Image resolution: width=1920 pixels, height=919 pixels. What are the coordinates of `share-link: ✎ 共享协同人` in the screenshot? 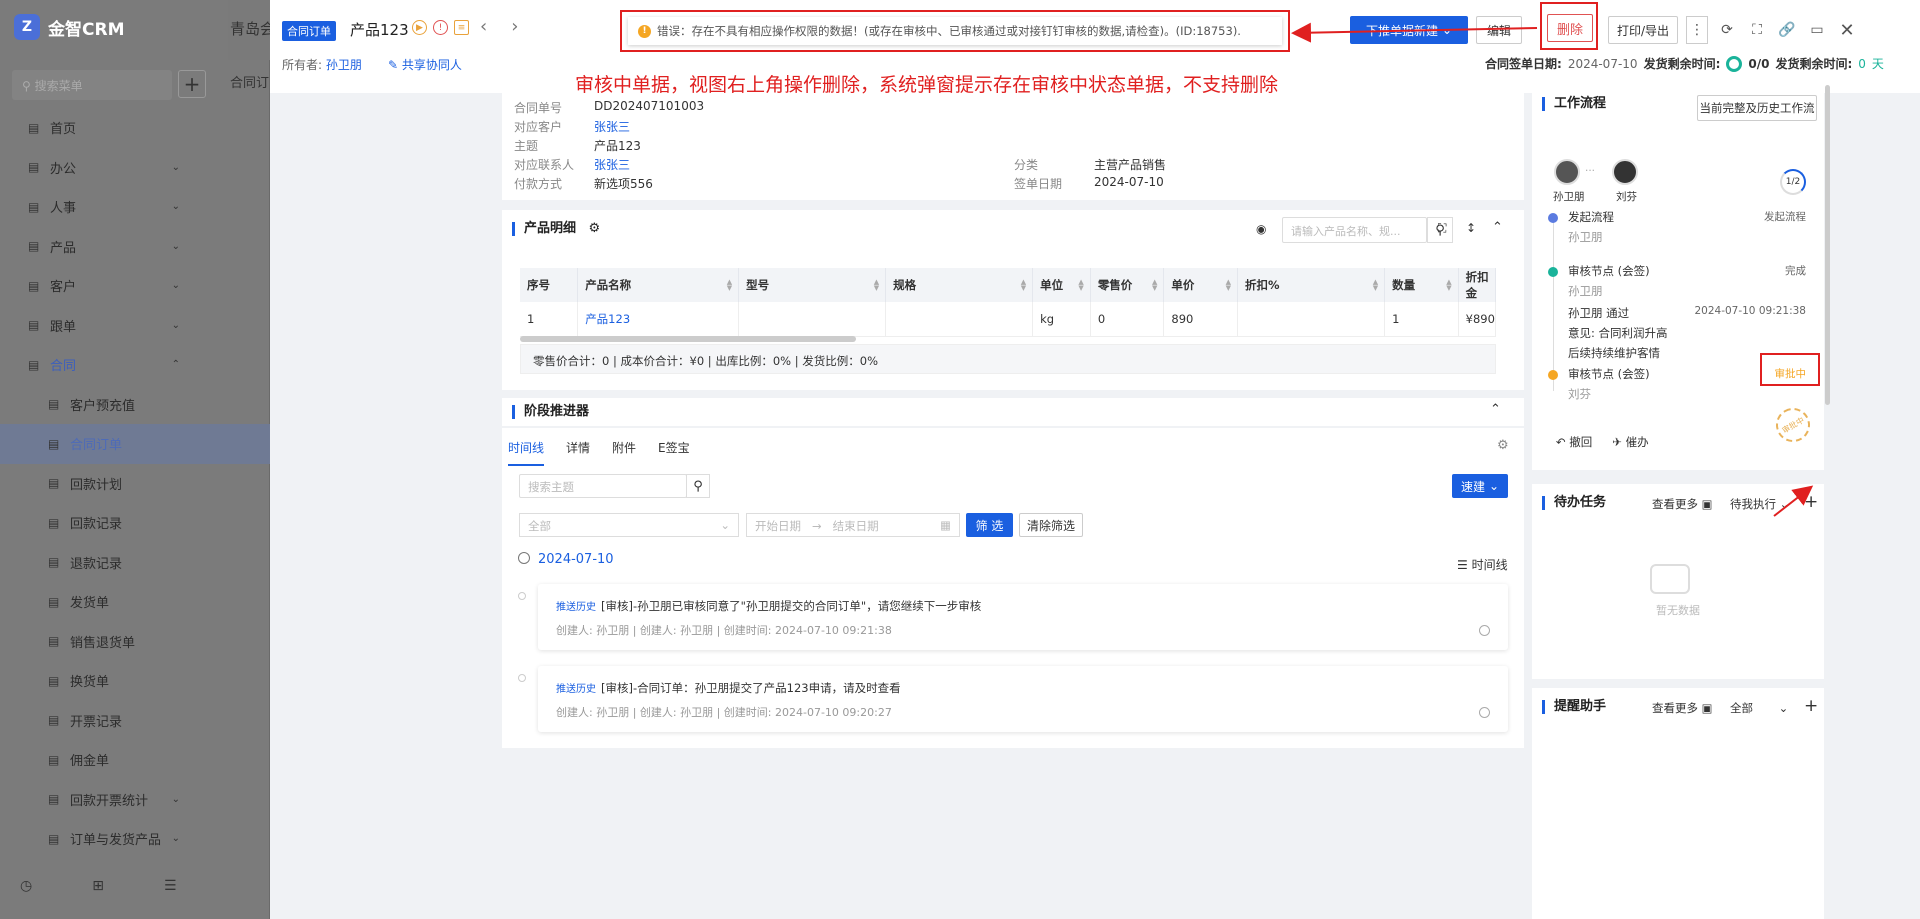 It's located at (425, 64).